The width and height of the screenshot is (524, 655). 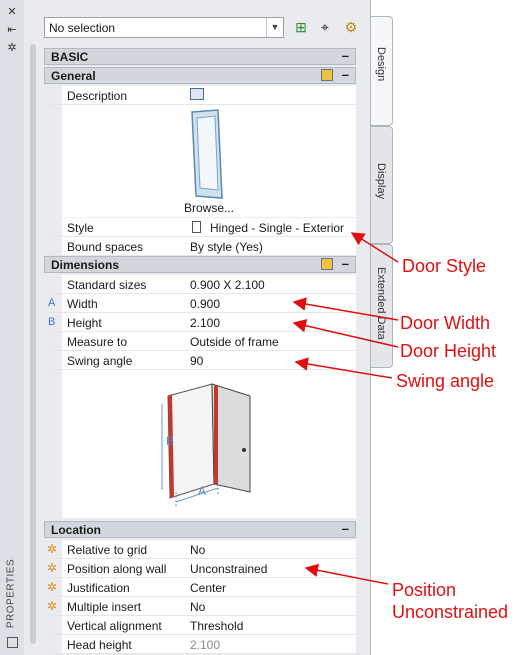 What do you see at coordinates (346, 574) in the screenshot?
I see `arrow-position` at bounding box center [346, 574].